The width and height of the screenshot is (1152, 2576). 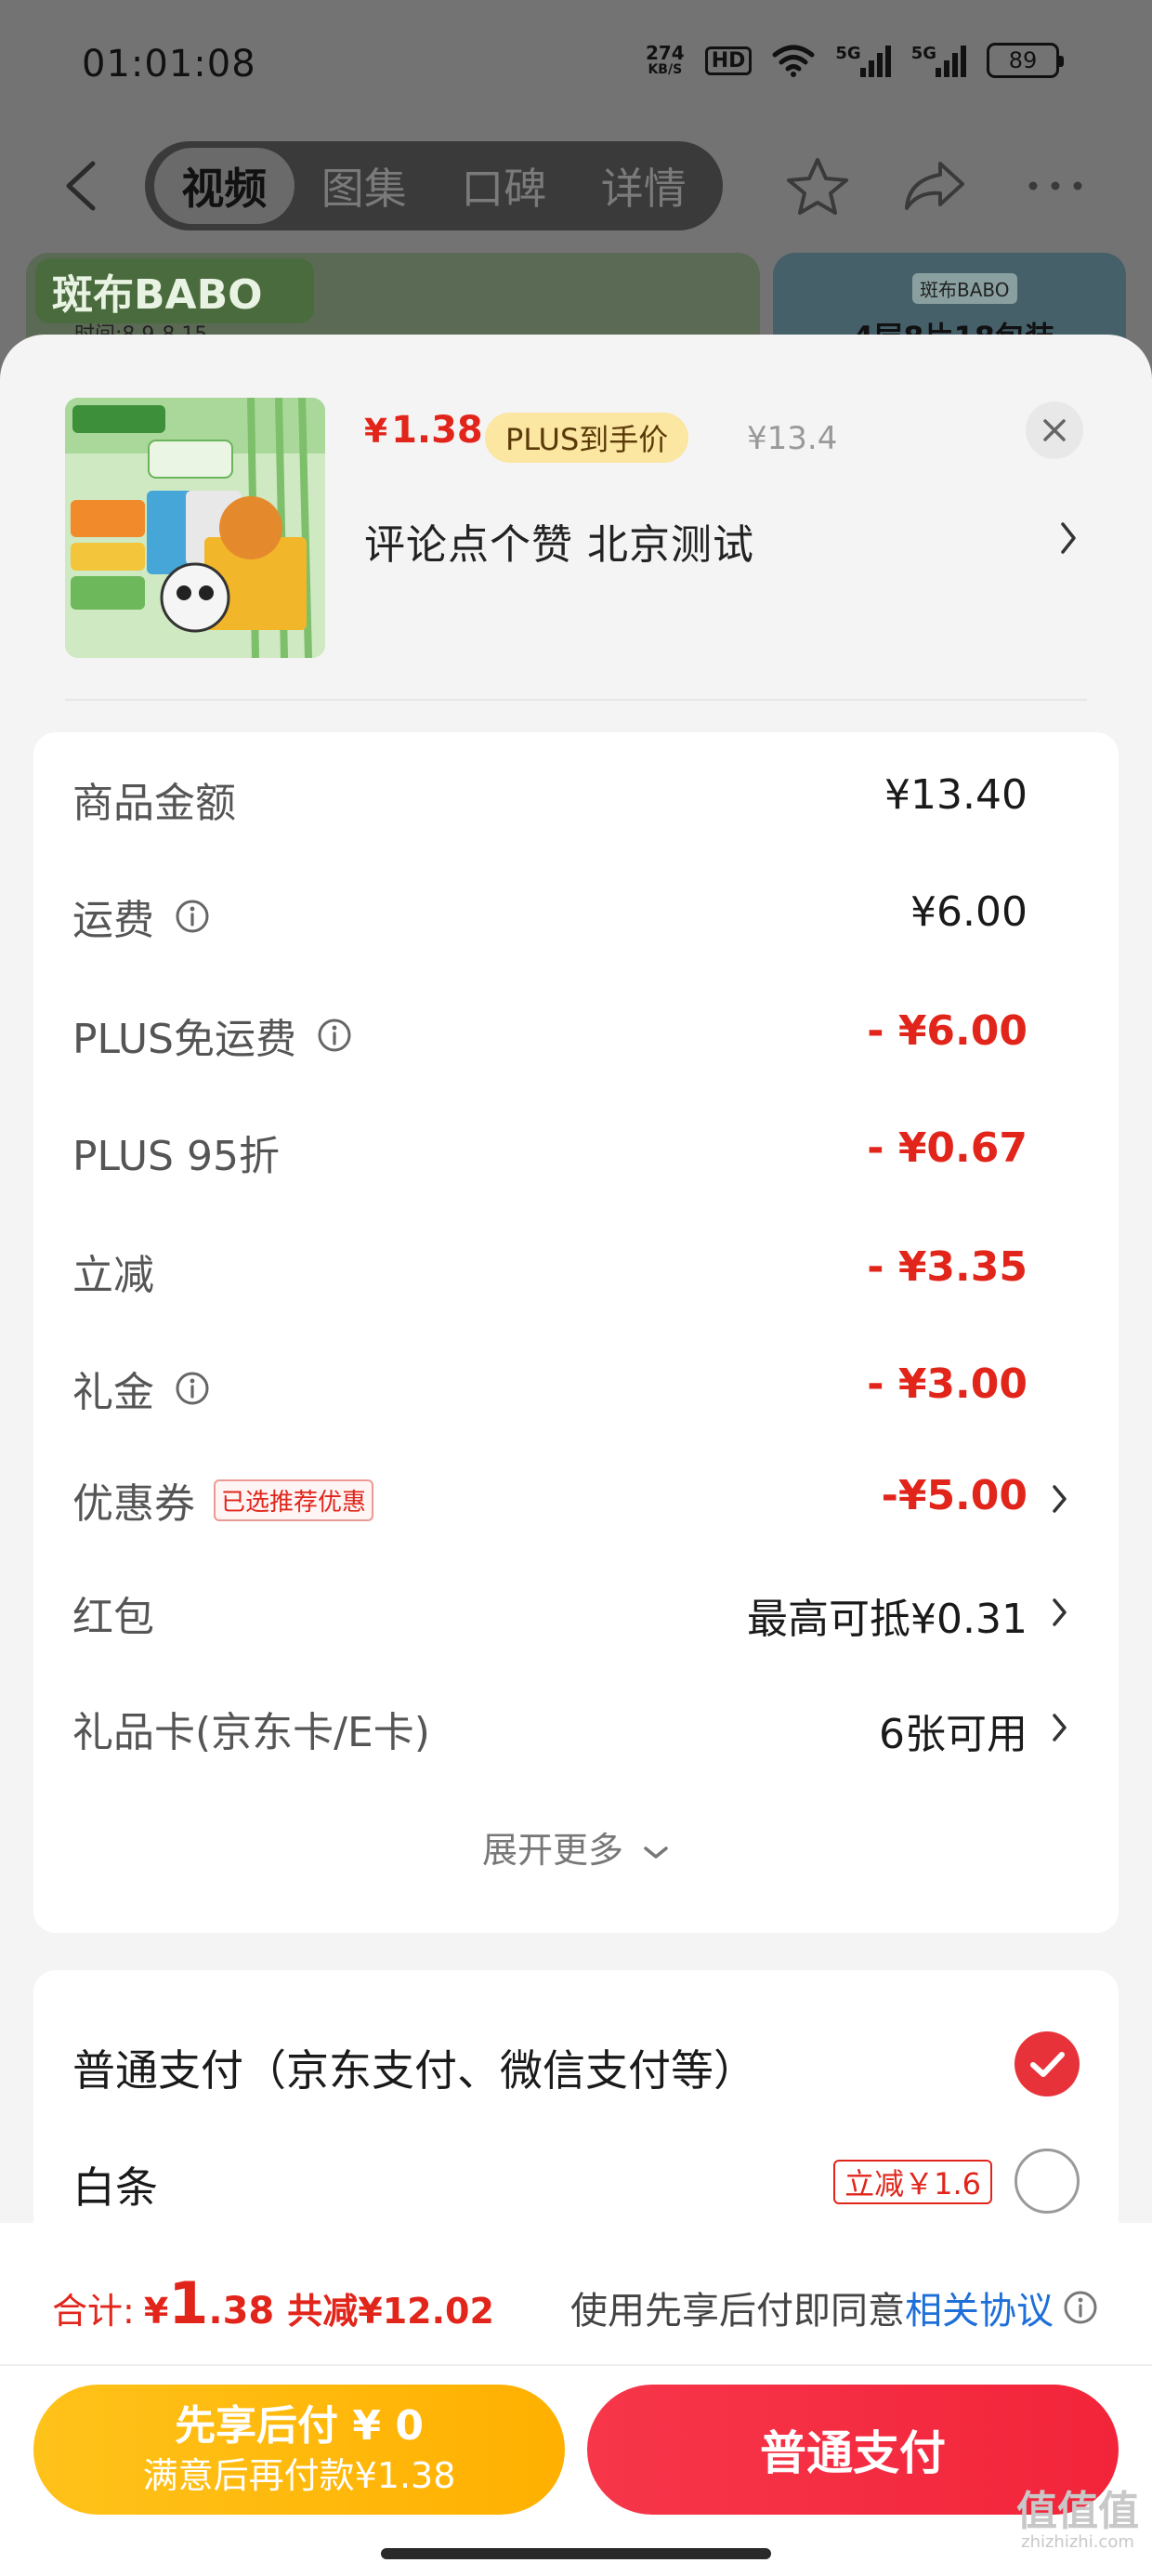 I want to click on status-icons: 274 KB/S HD 5G 5G 89, so click(x=855, y=60).